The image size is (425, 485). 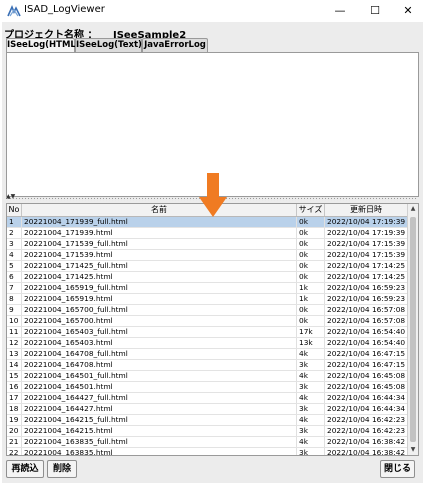 What do you see at coordinates (408, 11) in the screenshot?
I see `close-window-button: ✕` at bounding box center [408, 11].